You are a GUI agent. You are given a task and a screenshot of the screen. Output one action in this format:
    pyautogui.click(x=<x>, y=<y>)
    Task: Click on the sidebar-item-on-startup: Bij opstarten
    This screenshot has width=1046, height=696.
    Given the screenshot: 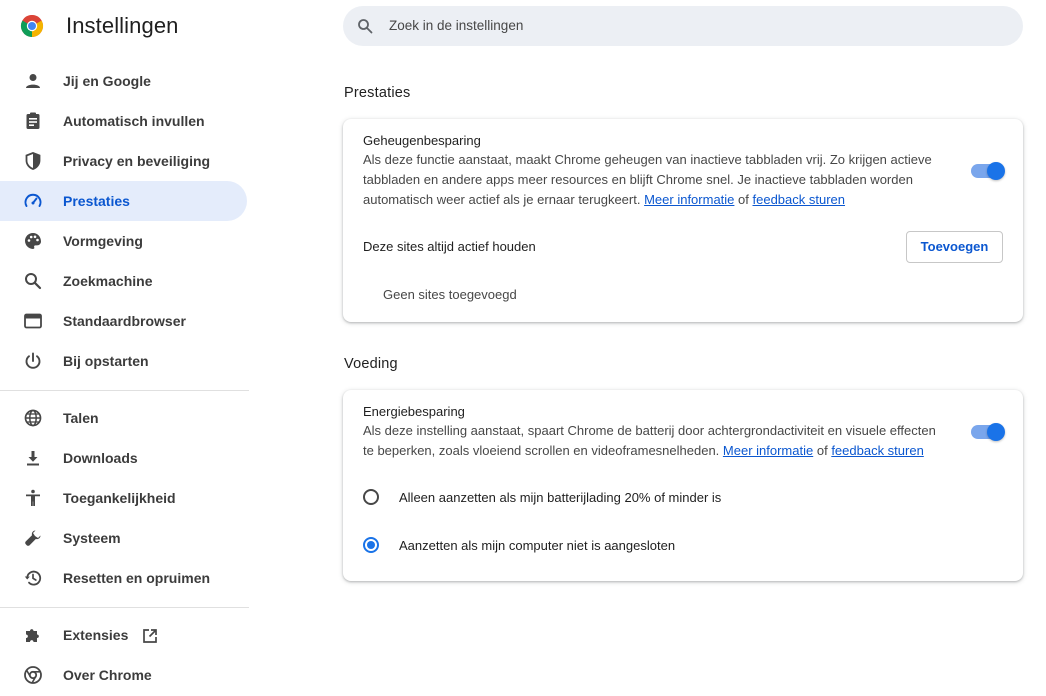 What is the action you would take?
    pyautogui.click(x=123, y=361)
    